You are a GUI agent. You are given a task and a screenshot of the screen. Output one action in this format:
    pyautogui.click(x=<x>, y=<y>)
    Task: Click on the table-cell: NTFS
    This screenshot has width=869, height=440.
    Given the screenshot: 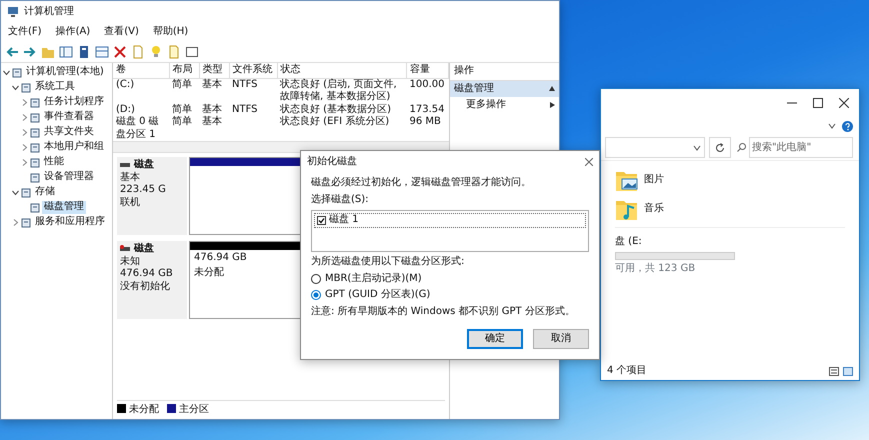 What is the action you would take?
    pyautogui.click(x=253, y=91)
    